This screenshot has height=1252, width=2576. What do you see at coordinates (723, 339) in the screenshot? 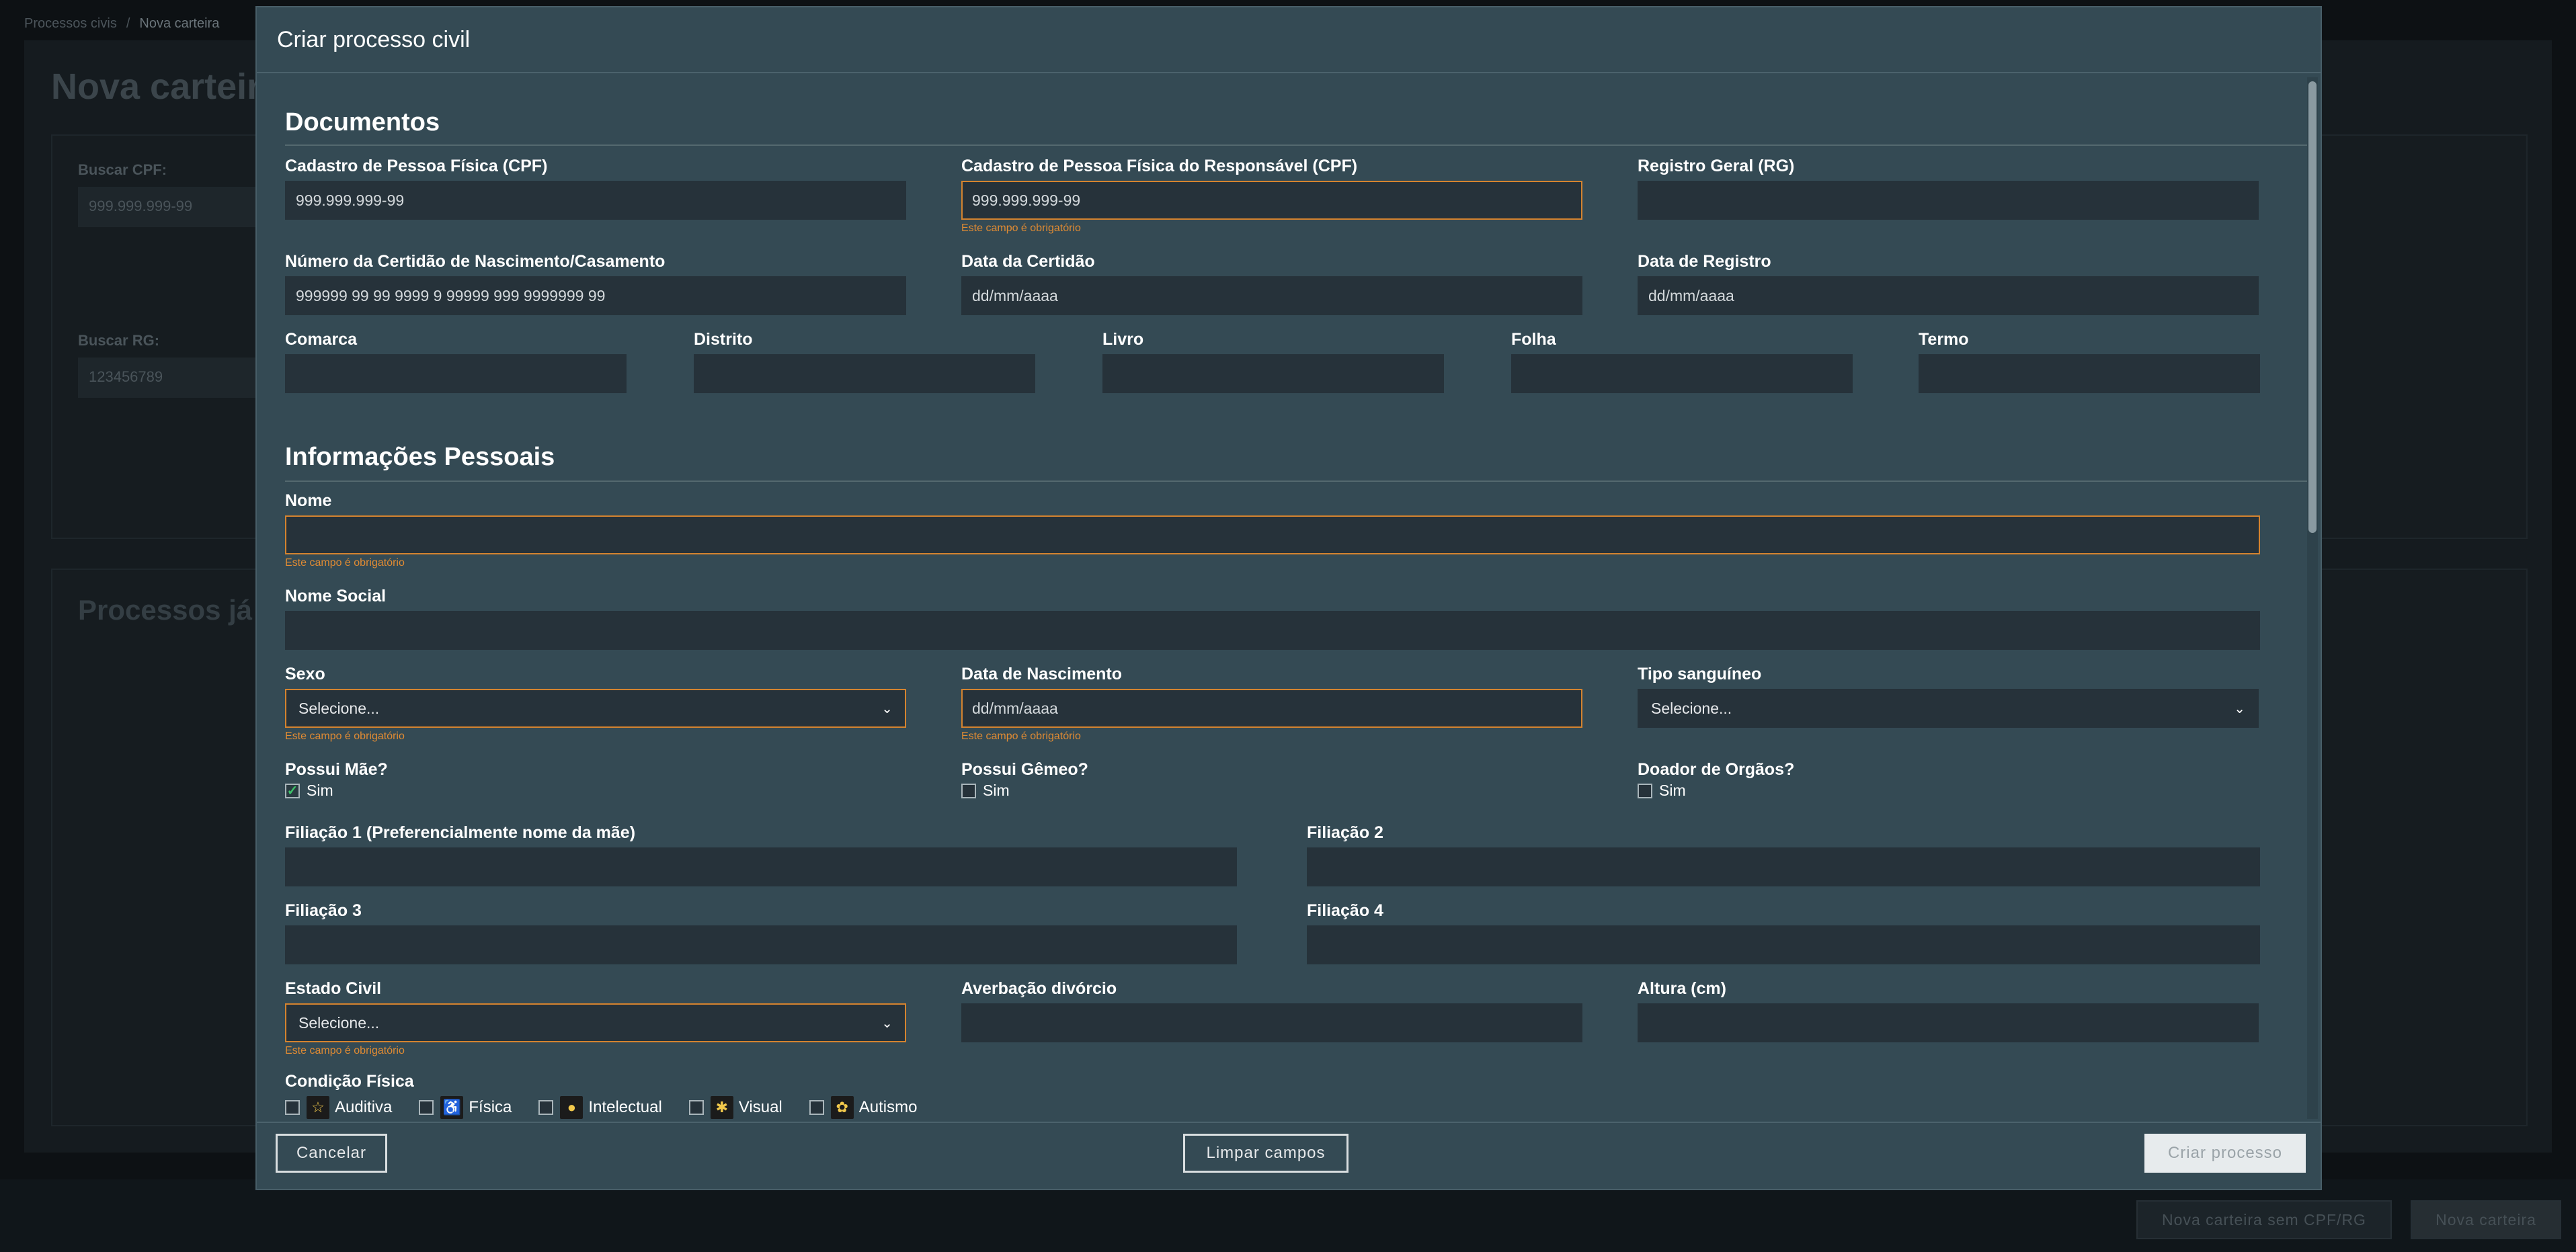
I see `distrito-label: Distrito` at bounding box center [723, 339].